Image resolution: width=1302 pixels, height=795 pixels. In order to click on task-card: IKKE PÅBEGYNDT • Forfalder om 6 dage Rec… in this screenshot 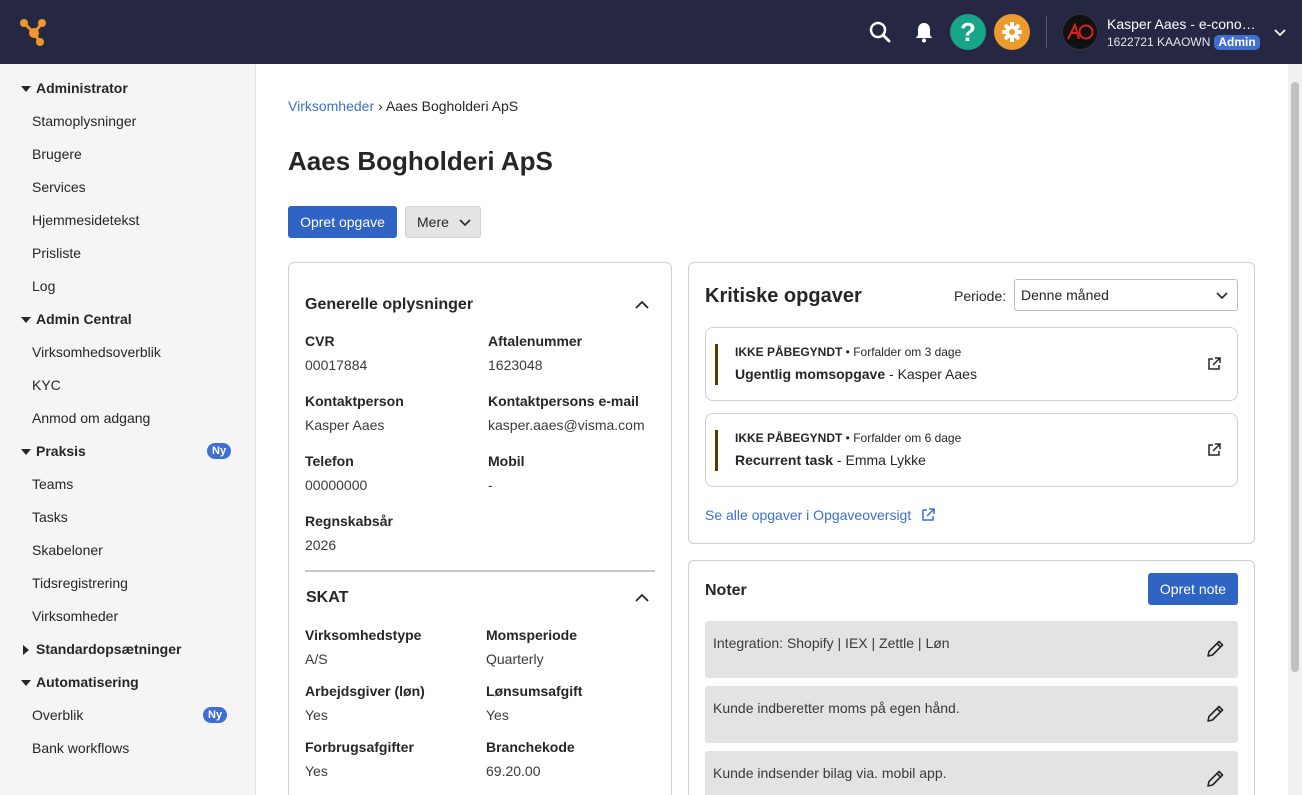, I will do `click(971, 450)`.